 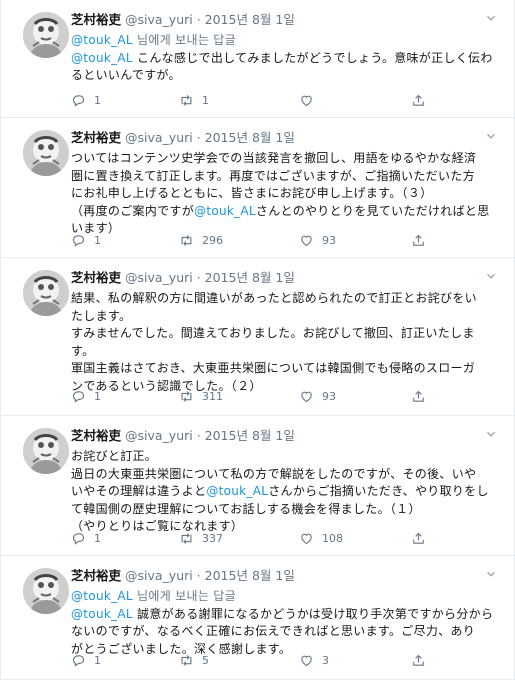 I want to click on text-line: @touk_AL 誠意がある謝罪になるかどうかは受け取り手次第ですから分から, so click(x=286, y=615).